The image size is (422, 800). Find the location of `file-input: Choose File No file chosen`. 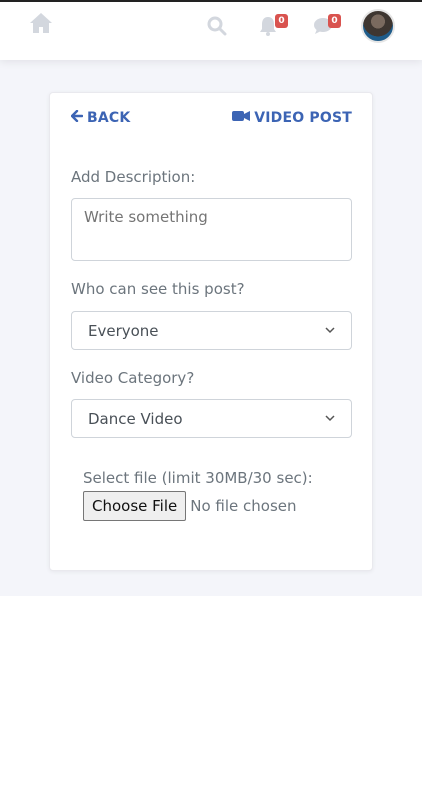

file-input: Choose File No file chosen is located at coordinates (190, 506).